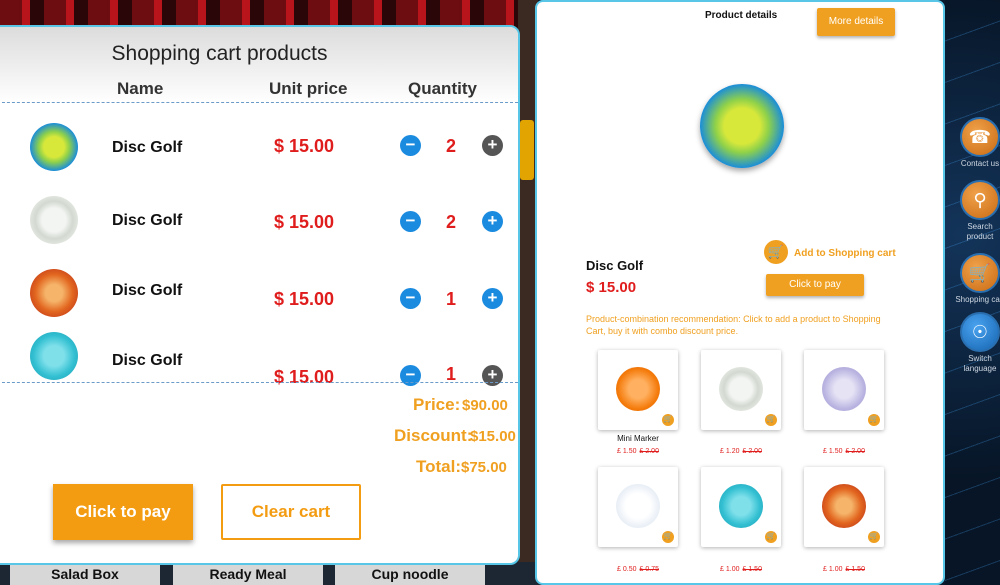 This screenshot has width=1000, height=585. Describe the element at coordinates (410, 574) in the screenshot. I see `category-tile: Cup noodle` at that location.